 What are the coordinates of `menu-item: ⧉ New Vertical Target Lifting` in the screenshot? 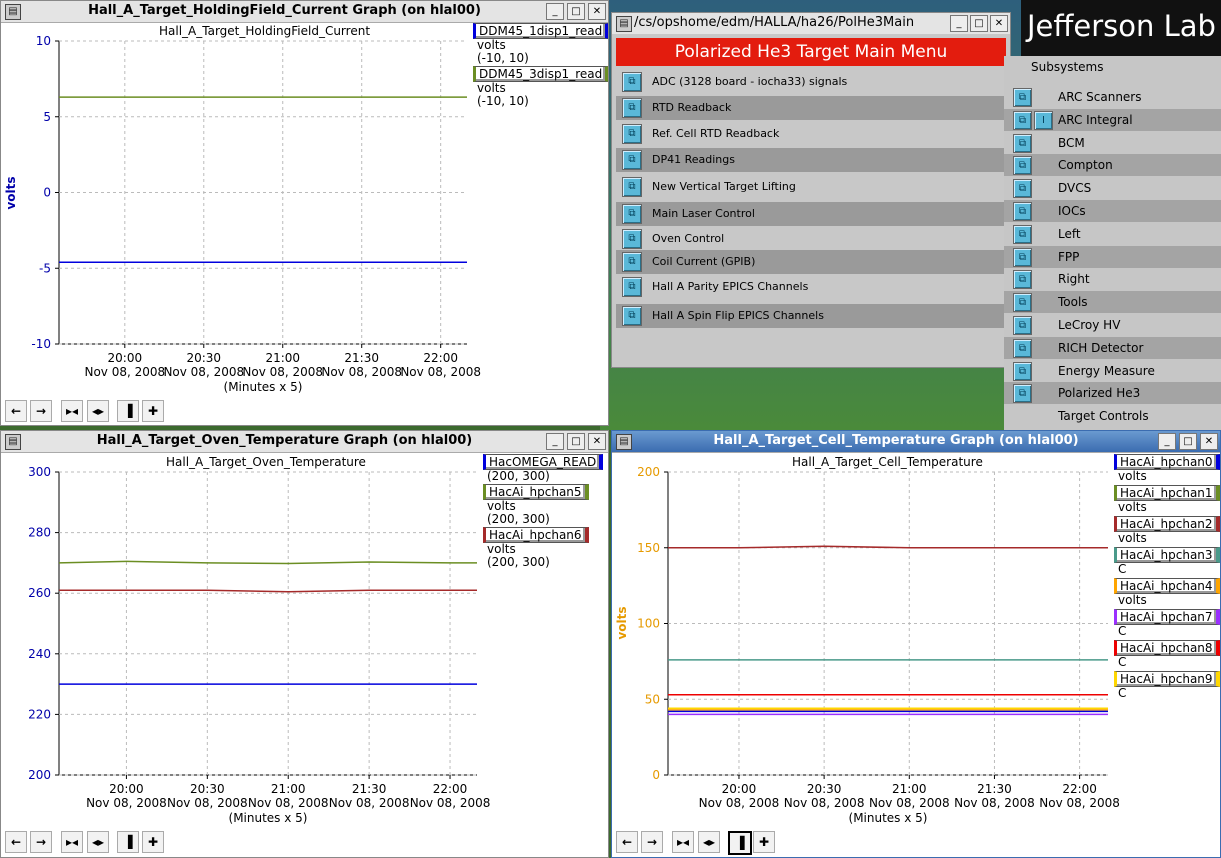 It's located at (810, 187).